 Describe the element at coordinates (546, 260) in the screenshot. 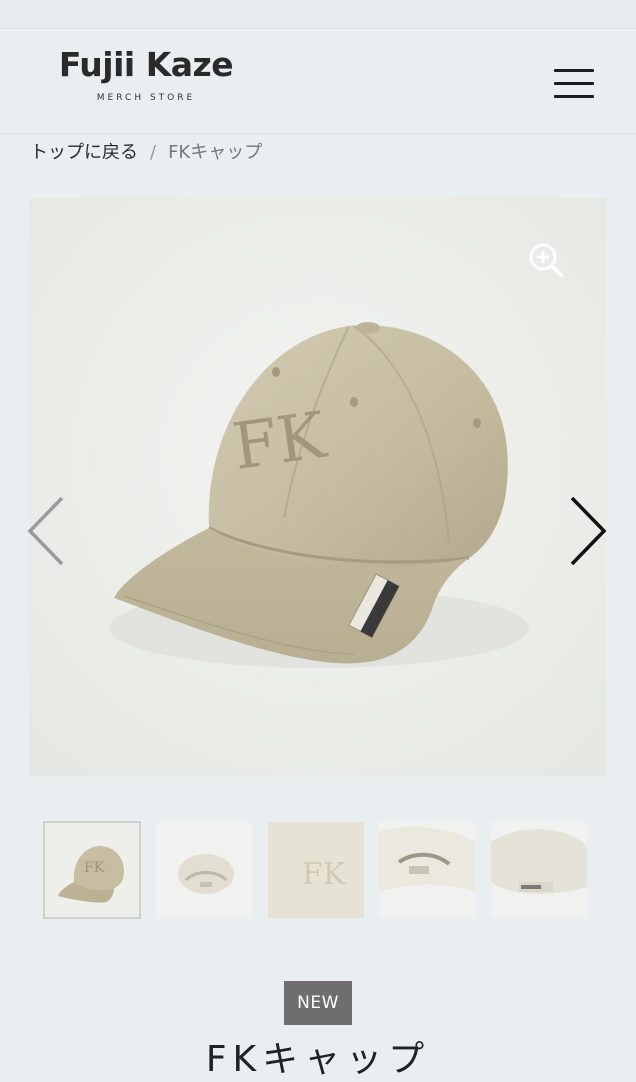

I see `zoom-in-icon` at that location.